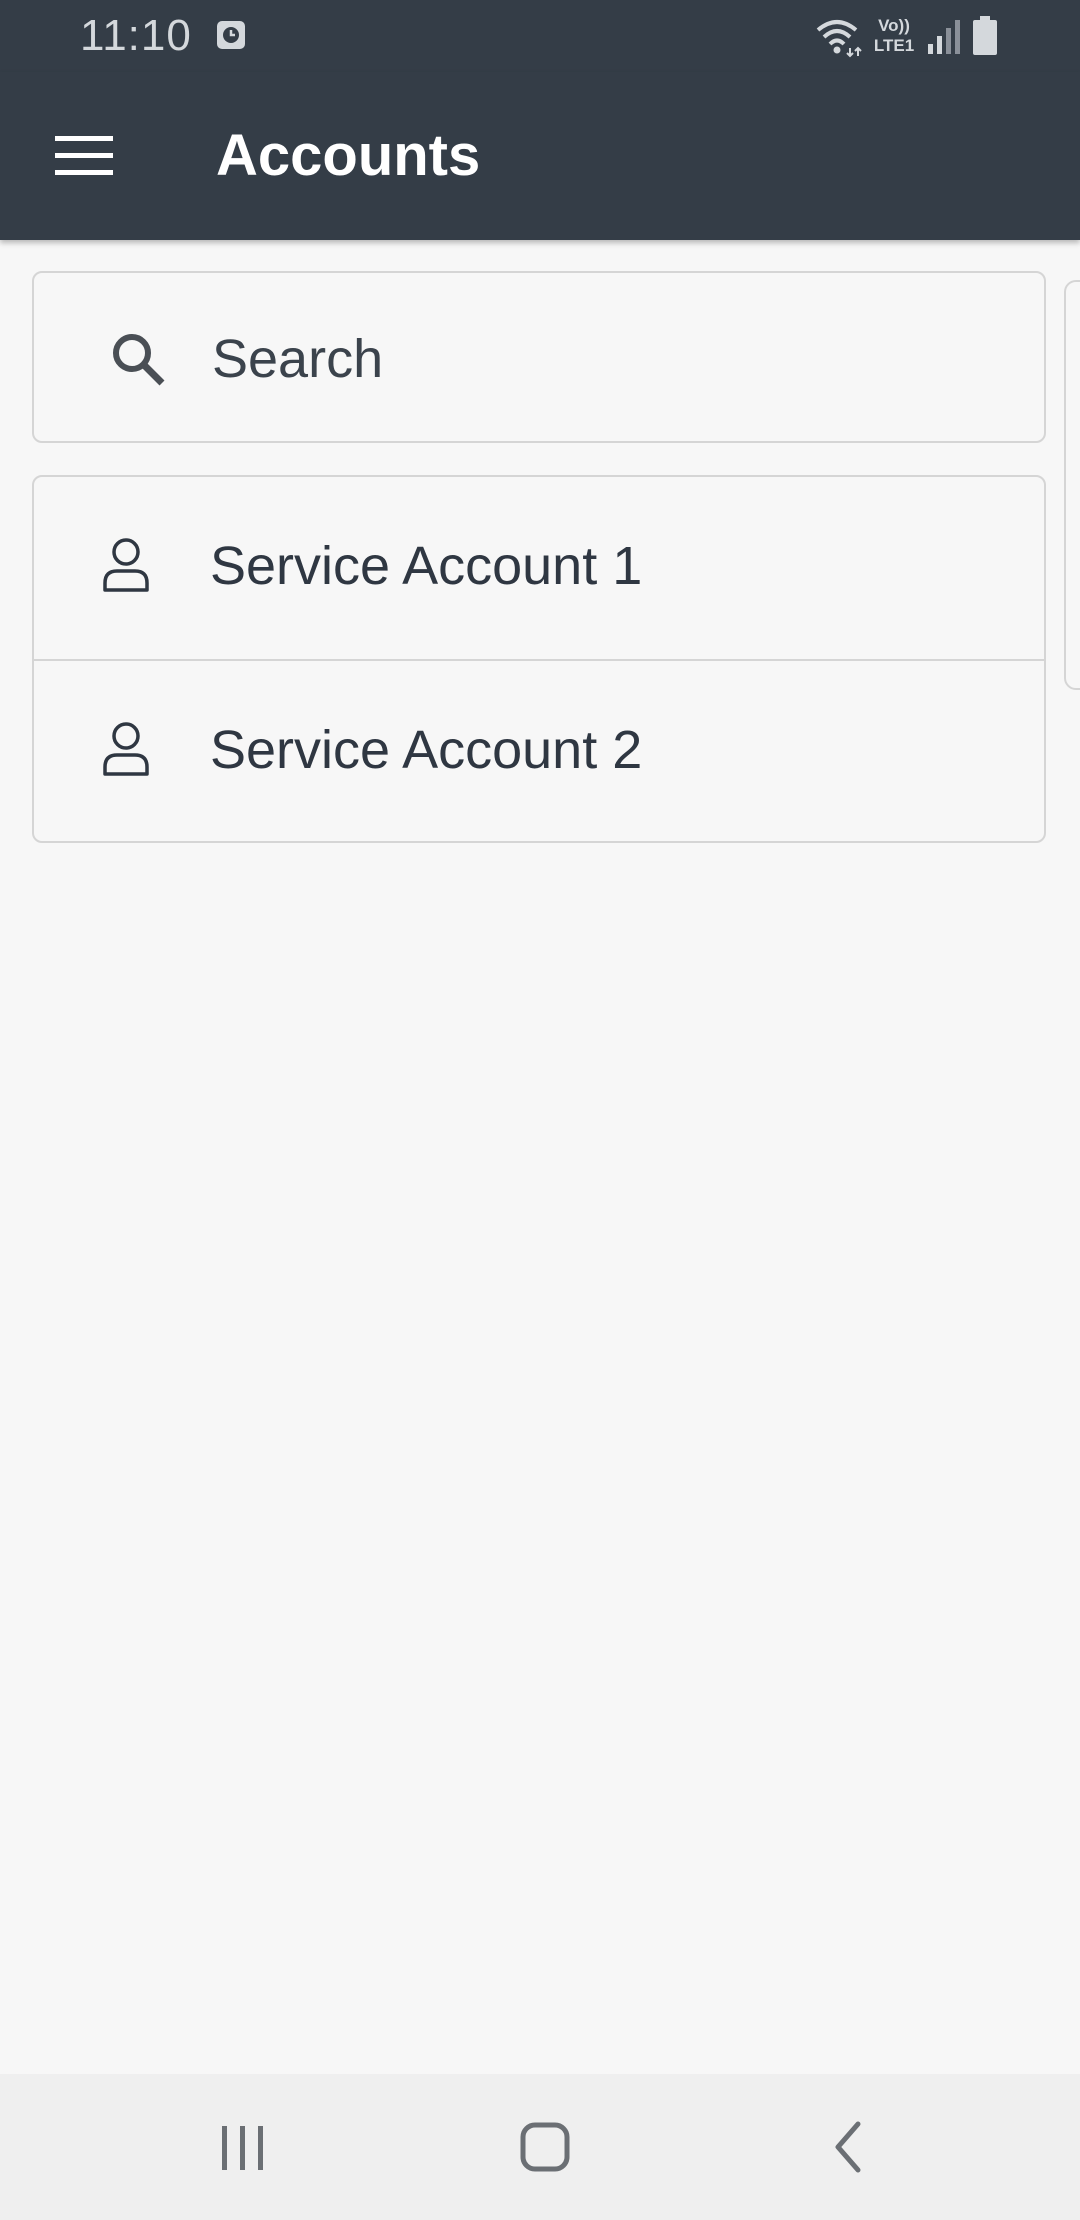 The height and width of the screenshot is (2220, 1080). What do you see at coordinates (348, 155) in the screenshot?
I see `page-title: Accounts` at bounding box center [348, 155].